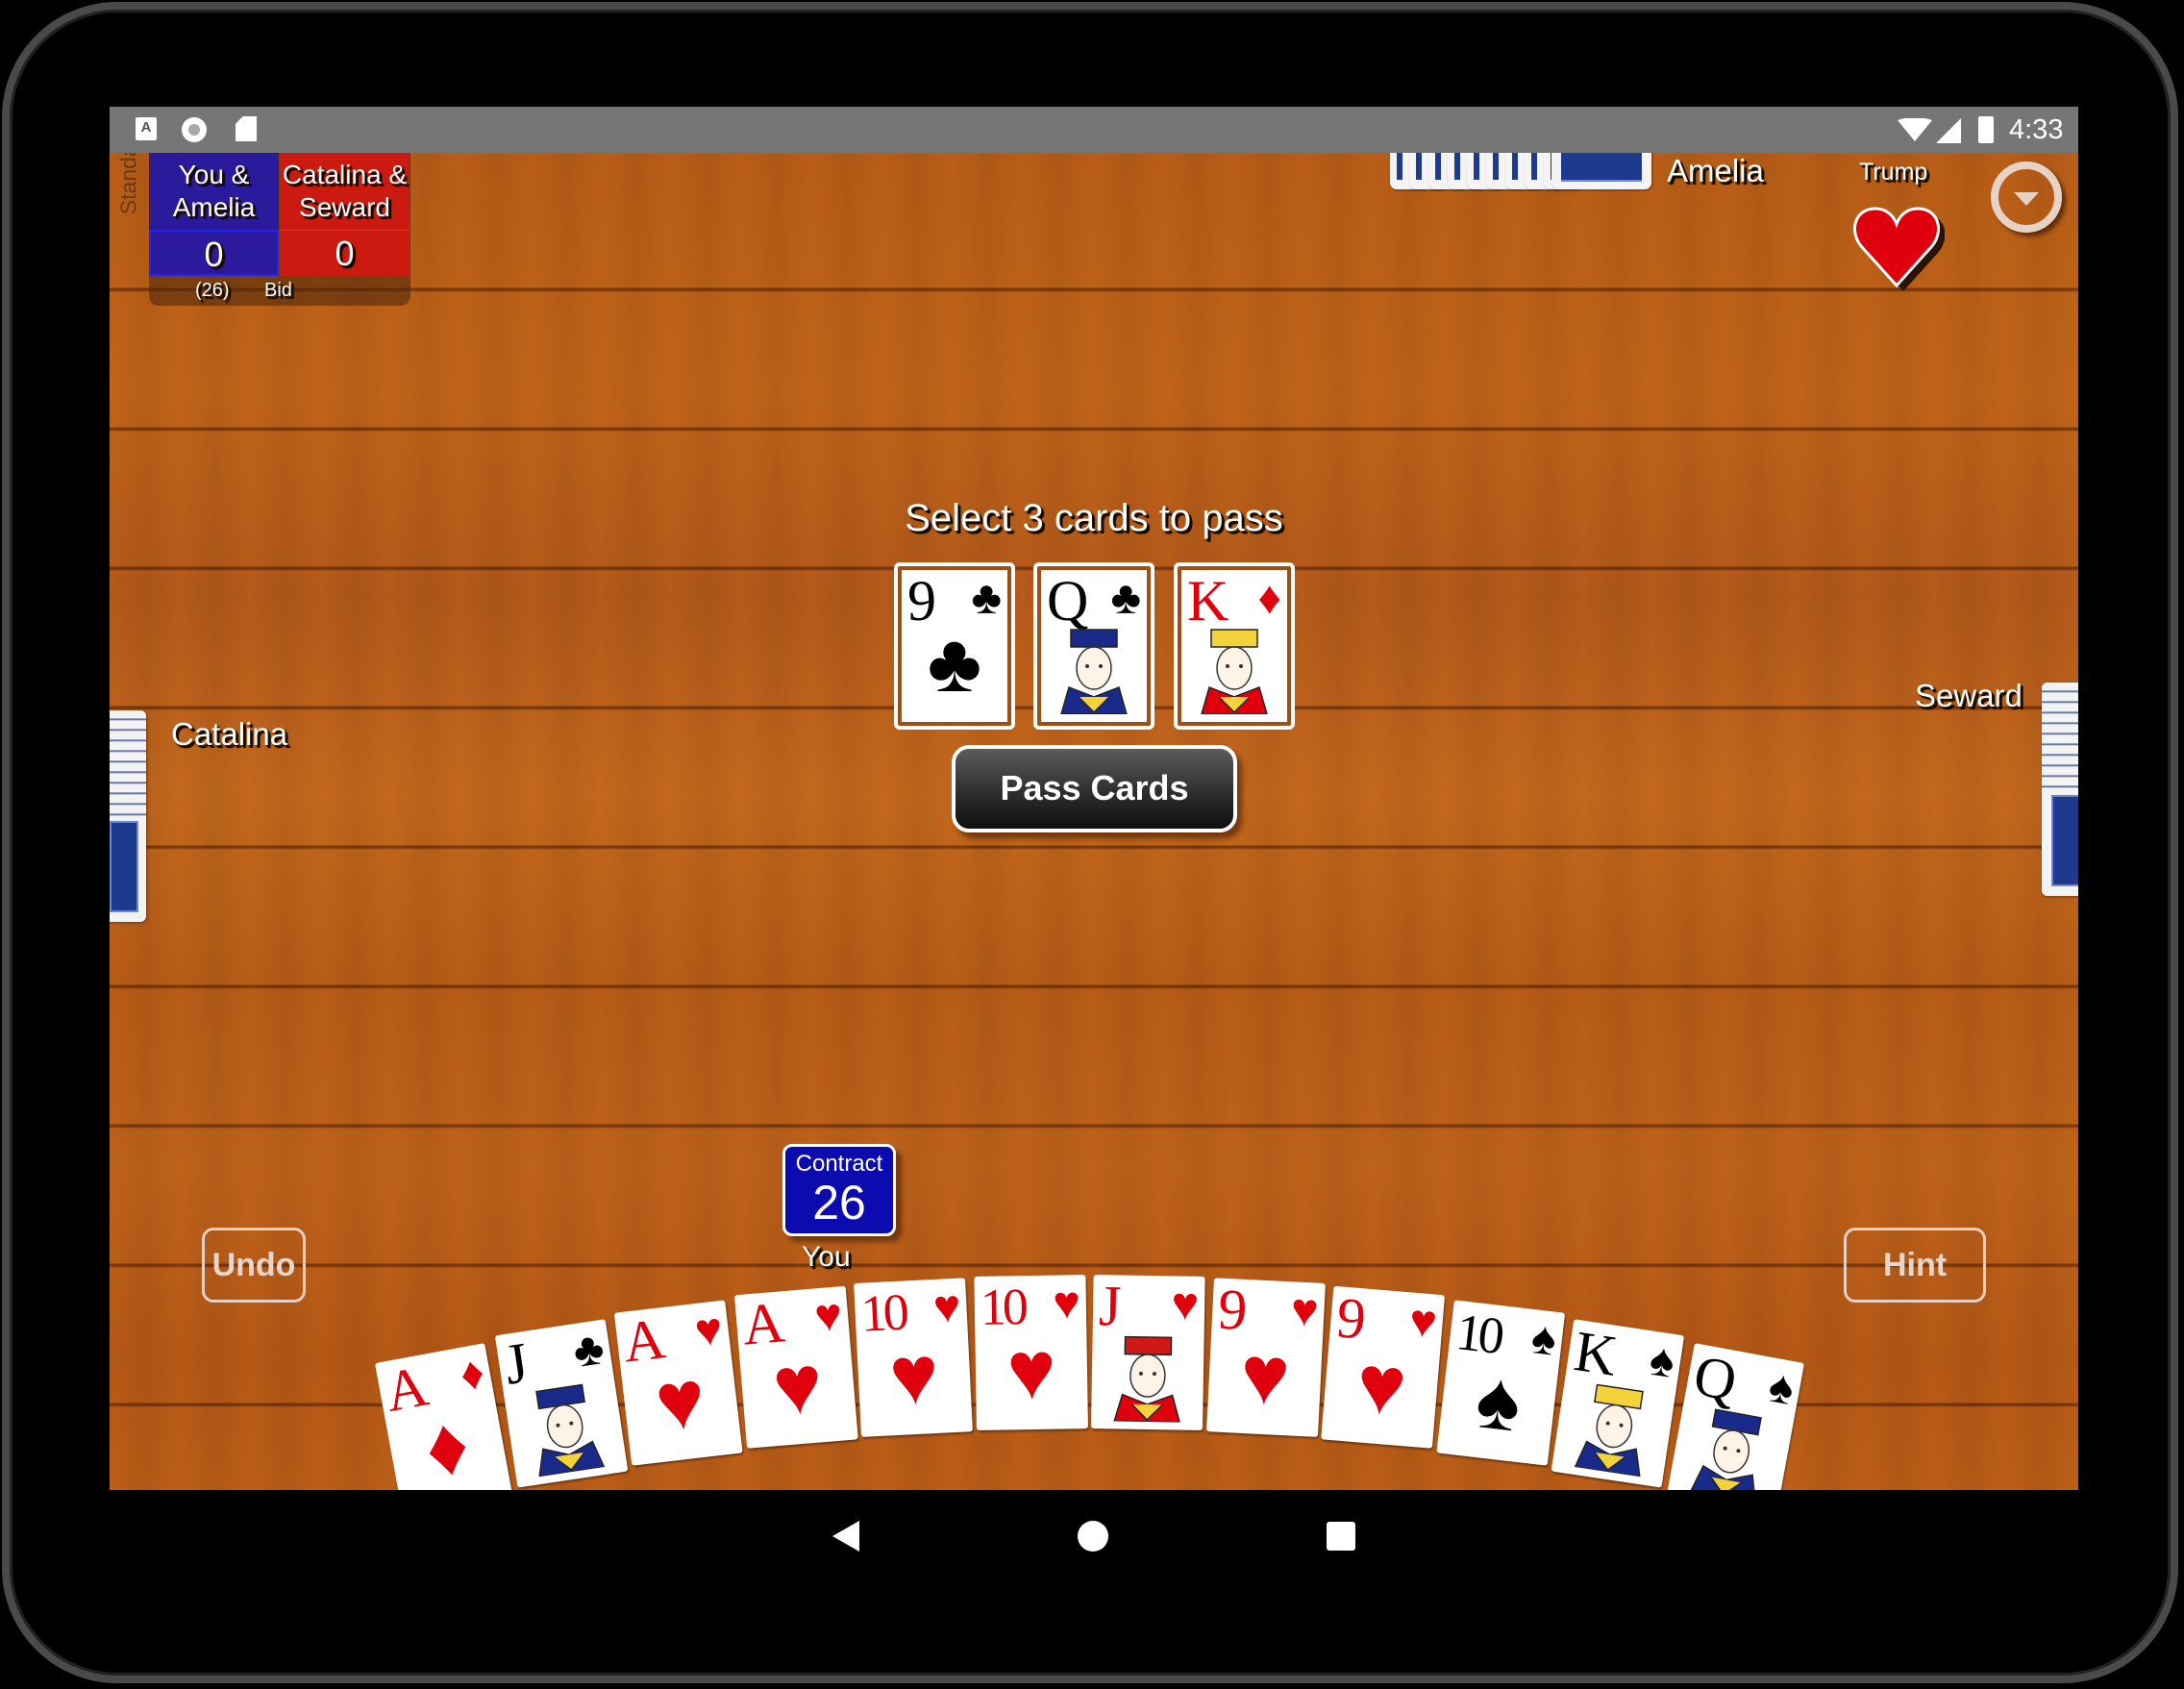 This screenshot has width=2184, height=1689. I want to click on trump-label: Trump, so click(1894, 172).